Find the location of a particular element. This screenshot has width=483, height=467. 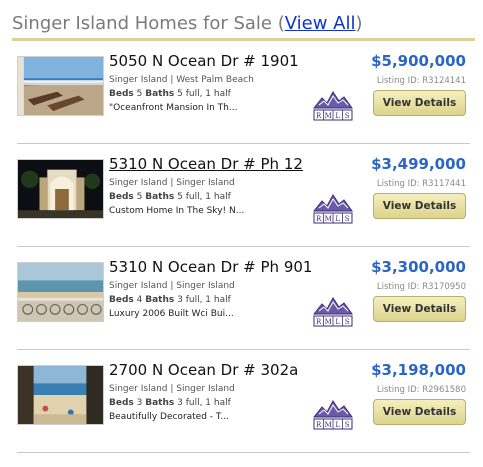

listing-id: Listing ID: R3170950 is located at coordinates (421, 287).